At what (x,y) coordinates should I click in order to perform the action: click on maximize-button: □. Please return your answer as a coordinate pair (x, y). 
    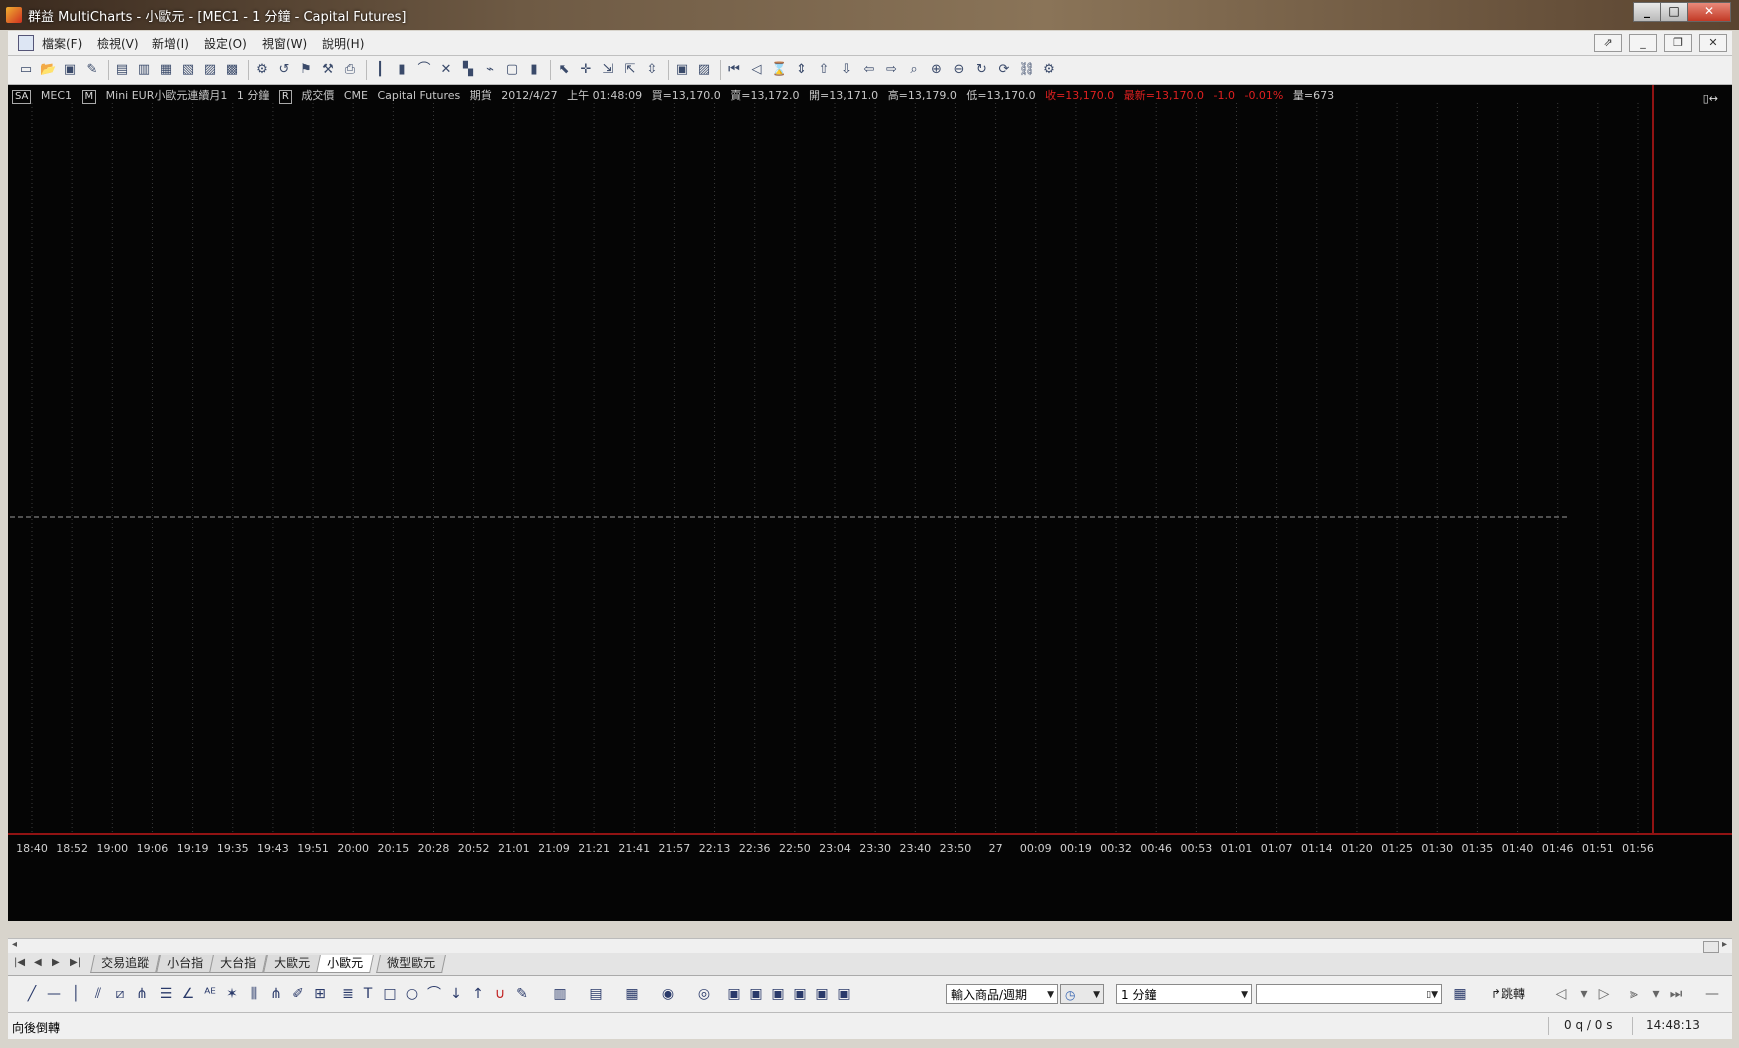
    Looking at the image, I should click on (1674, 12).